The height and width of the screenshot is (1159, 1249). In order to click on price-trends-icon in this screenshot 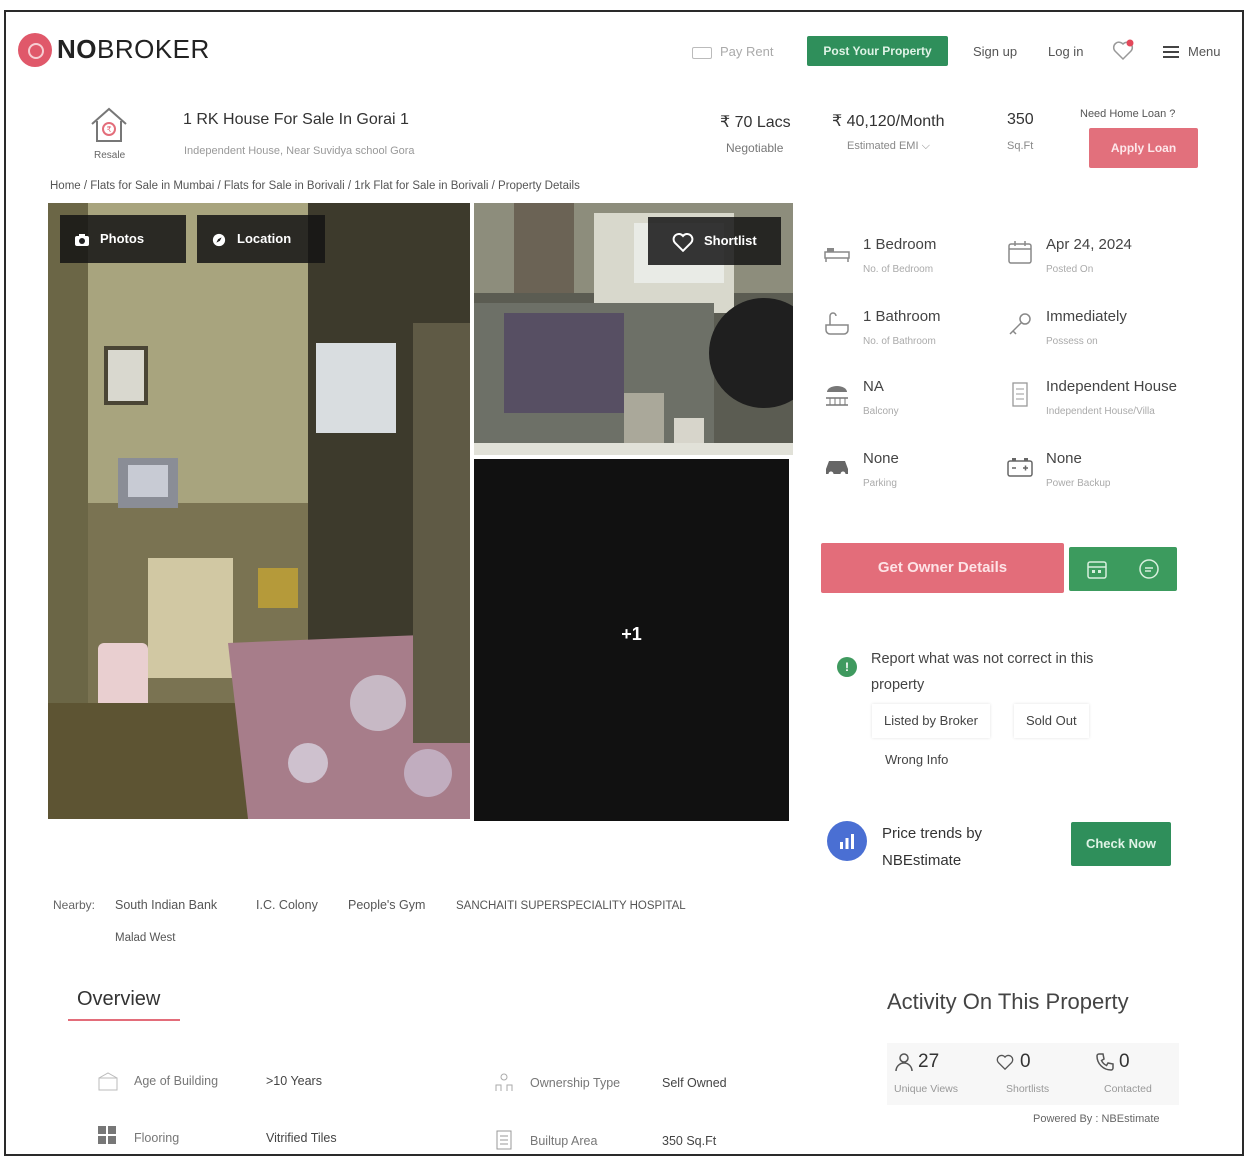, I will do `click(847, 841)`.